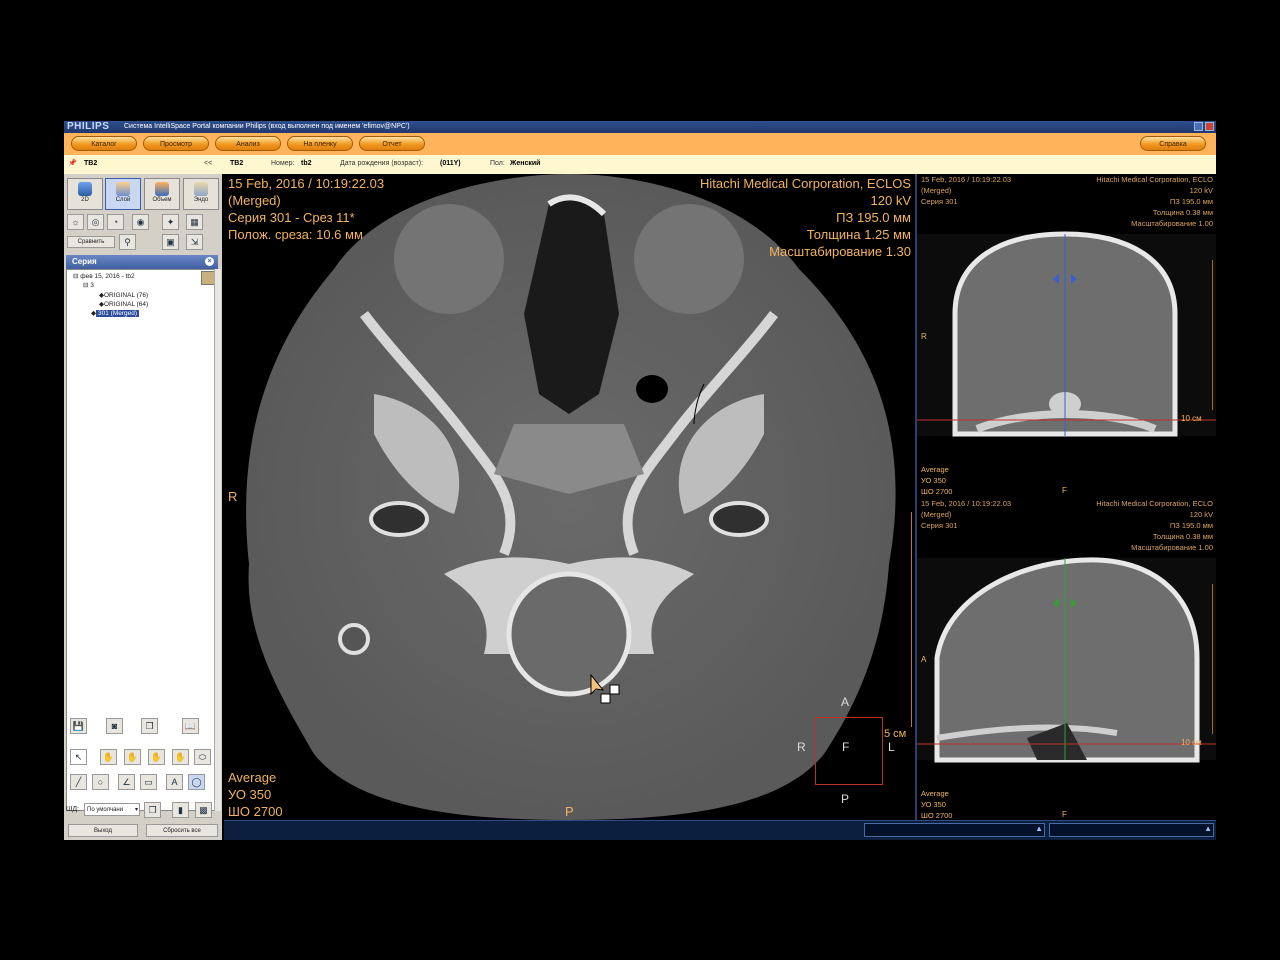 The height and width of the screenshot is (960, 1280). I want to click on ruler-icon: ▭, so click(148, 782).